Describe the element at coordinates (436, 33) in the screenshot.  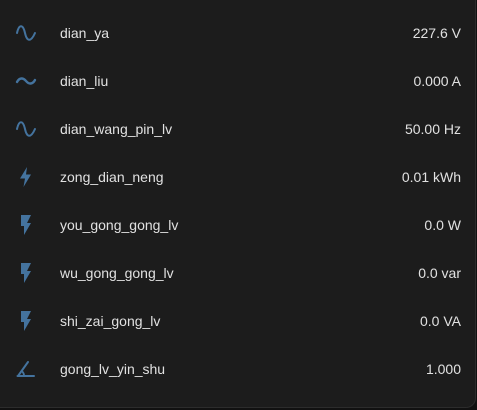
I see `entity-state: 227.6 V` at that location.